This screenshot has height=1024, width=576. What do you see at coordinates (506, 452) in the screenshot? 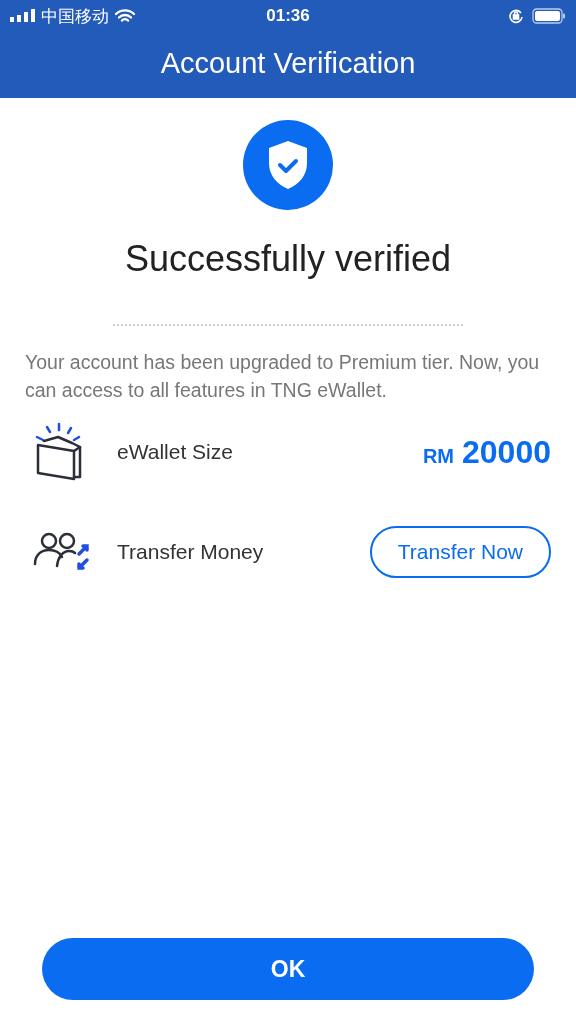
I see `wallet-limit-amount: 20000` at bounding box center [506, 452].